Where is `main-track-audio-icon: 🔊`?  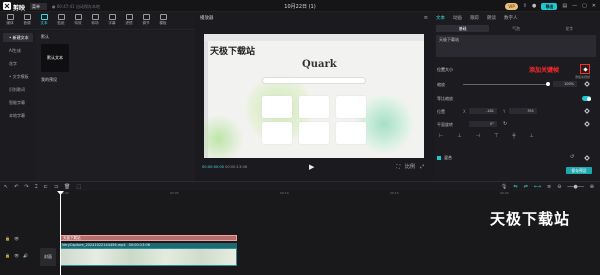
main-track-audio-icon: 🔊 is located at coordinates (25, 255).